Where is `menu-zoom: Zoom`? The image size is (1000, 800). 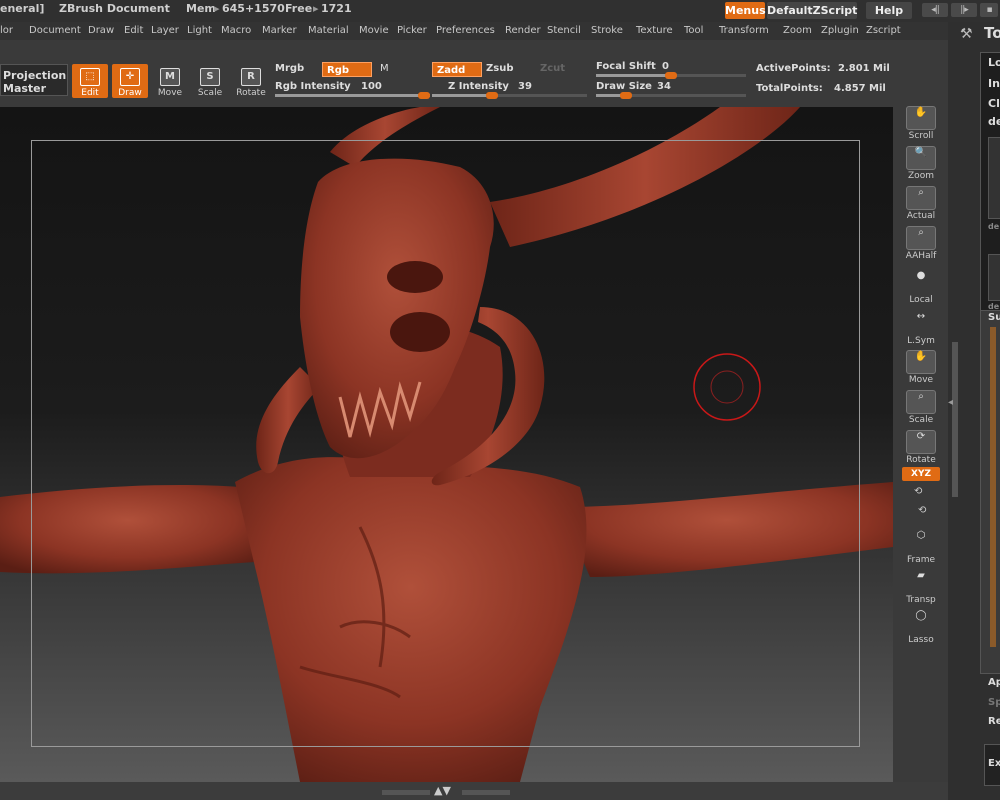 menu-zoom: Zoom is located at coordinates (797, 30).